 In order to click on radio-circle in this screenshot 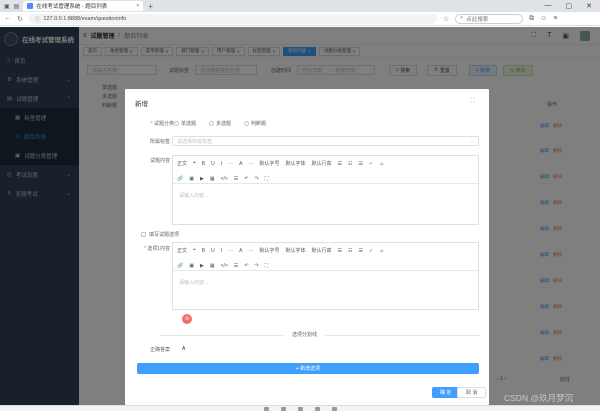, I will do `click(211, 123)`.